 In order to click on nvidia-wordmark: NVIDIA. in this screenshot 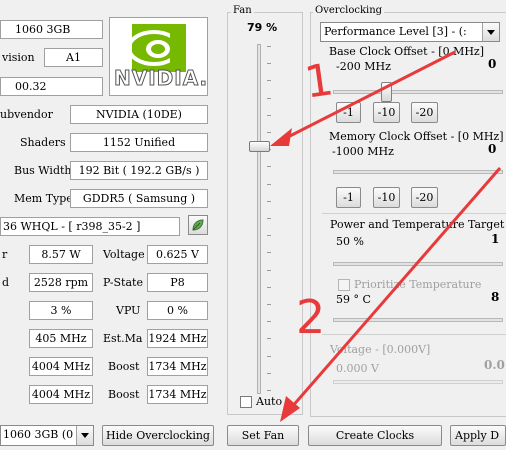, I will do `click(161, 78)`.